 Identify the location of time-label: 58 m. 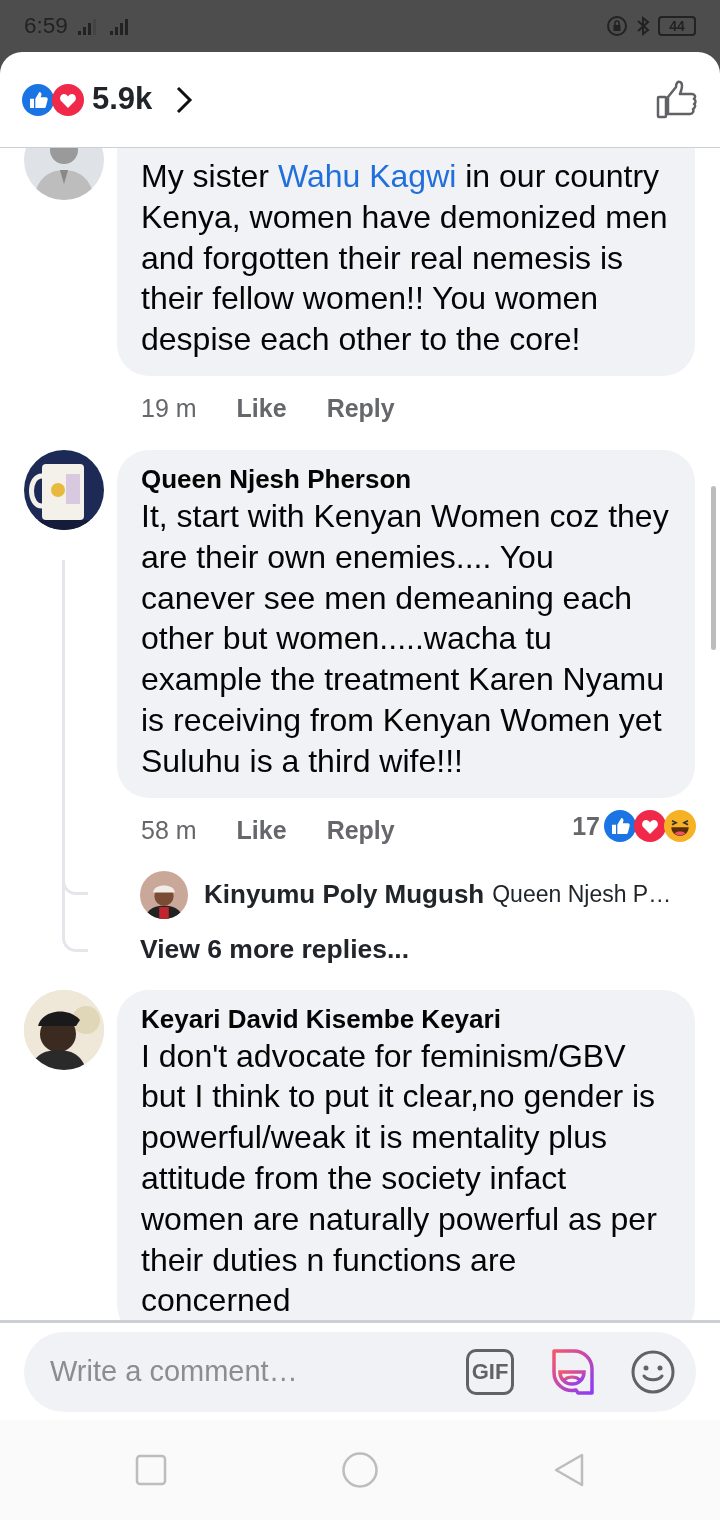
(169, 830).